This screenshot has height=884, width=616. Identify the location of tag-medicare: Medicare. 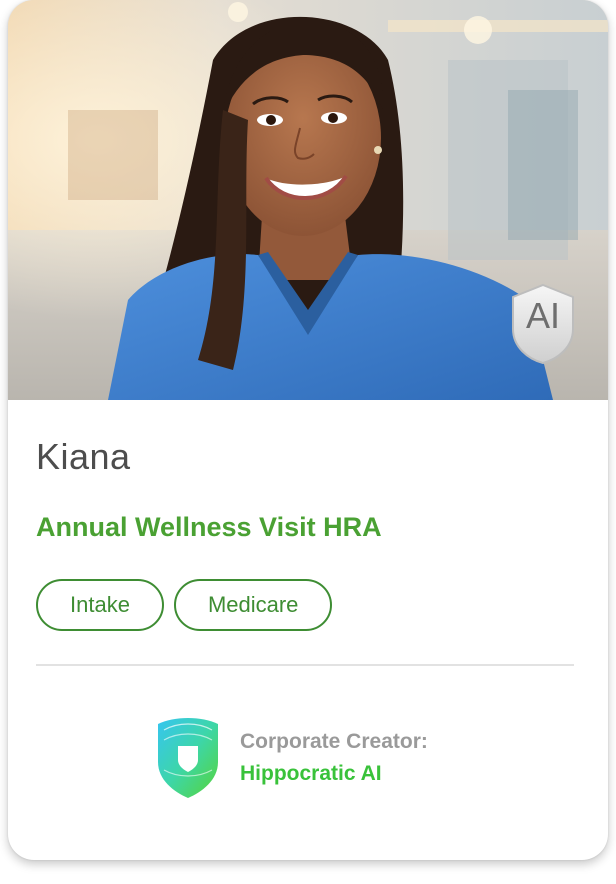
(253, 605).